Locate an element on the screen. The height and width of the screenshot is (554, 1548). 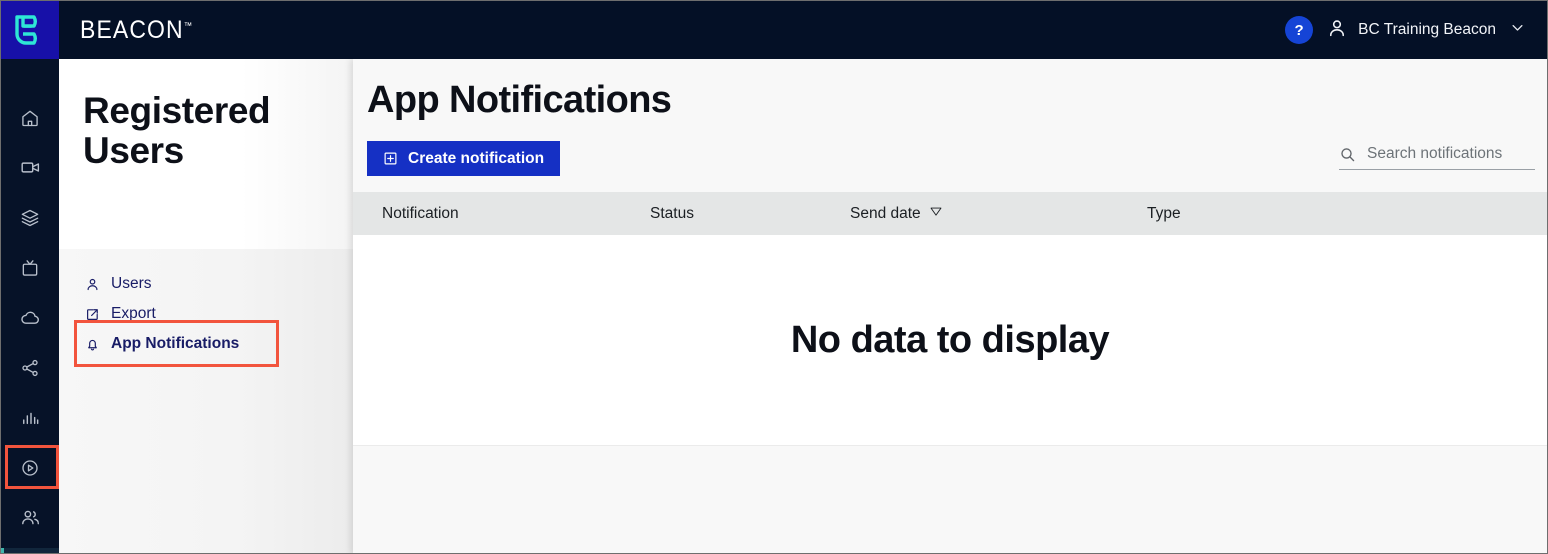
column-header-send-date: Send date is located at coordinates (998, 213).